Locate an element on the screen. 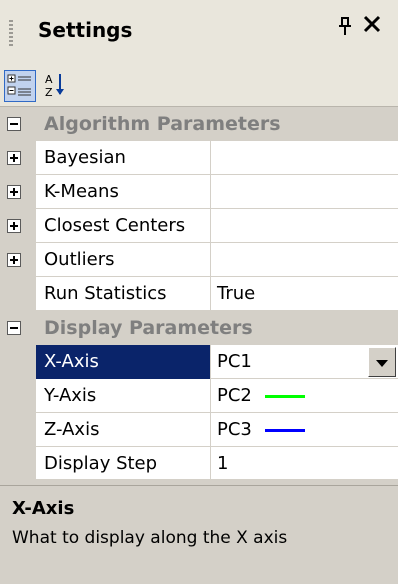 Image resolution: width=398 pixels, height=584 pixels. panel-title: Settings is located at coordinates (85, 30).